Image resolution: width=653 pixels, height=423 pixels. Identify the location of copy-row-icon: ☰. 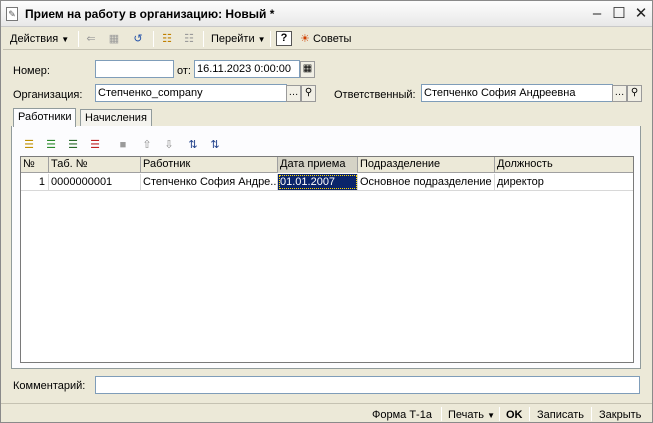
(51, 145).